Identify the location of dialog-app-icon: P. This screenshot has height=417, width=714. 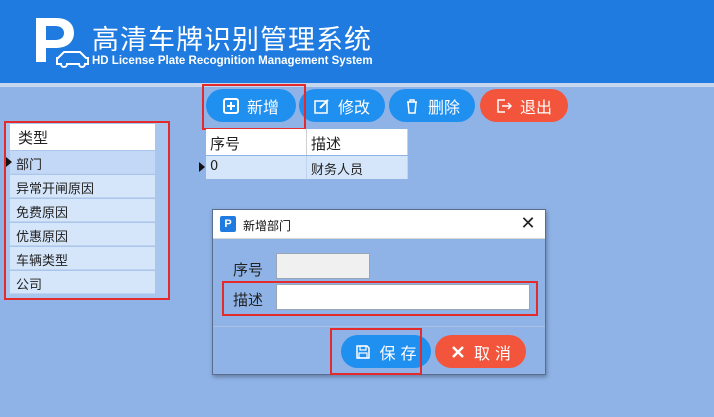
(228, 224).